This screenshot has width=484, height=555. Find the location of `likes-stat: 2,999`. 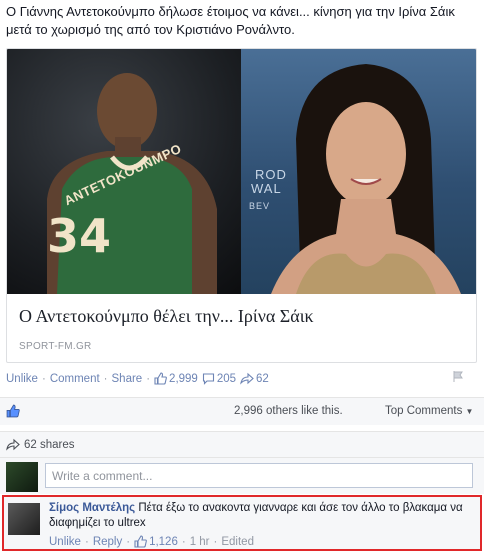

likes-stat: 2,999 is located at coordinates (176, 378).